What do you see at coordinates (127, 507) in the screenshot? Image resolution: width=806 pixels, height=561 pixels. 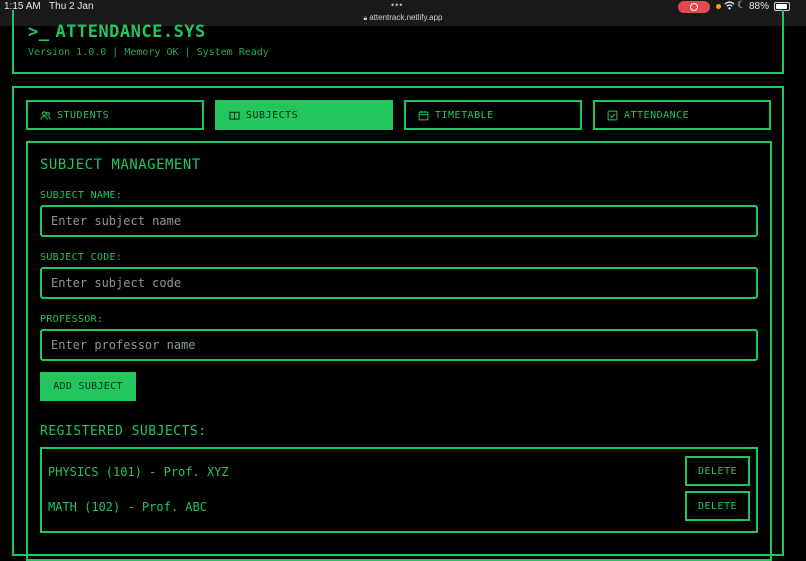 I see `subject-entry: MATH (102) - Prof. ABC` at bounding box center [127, 507].